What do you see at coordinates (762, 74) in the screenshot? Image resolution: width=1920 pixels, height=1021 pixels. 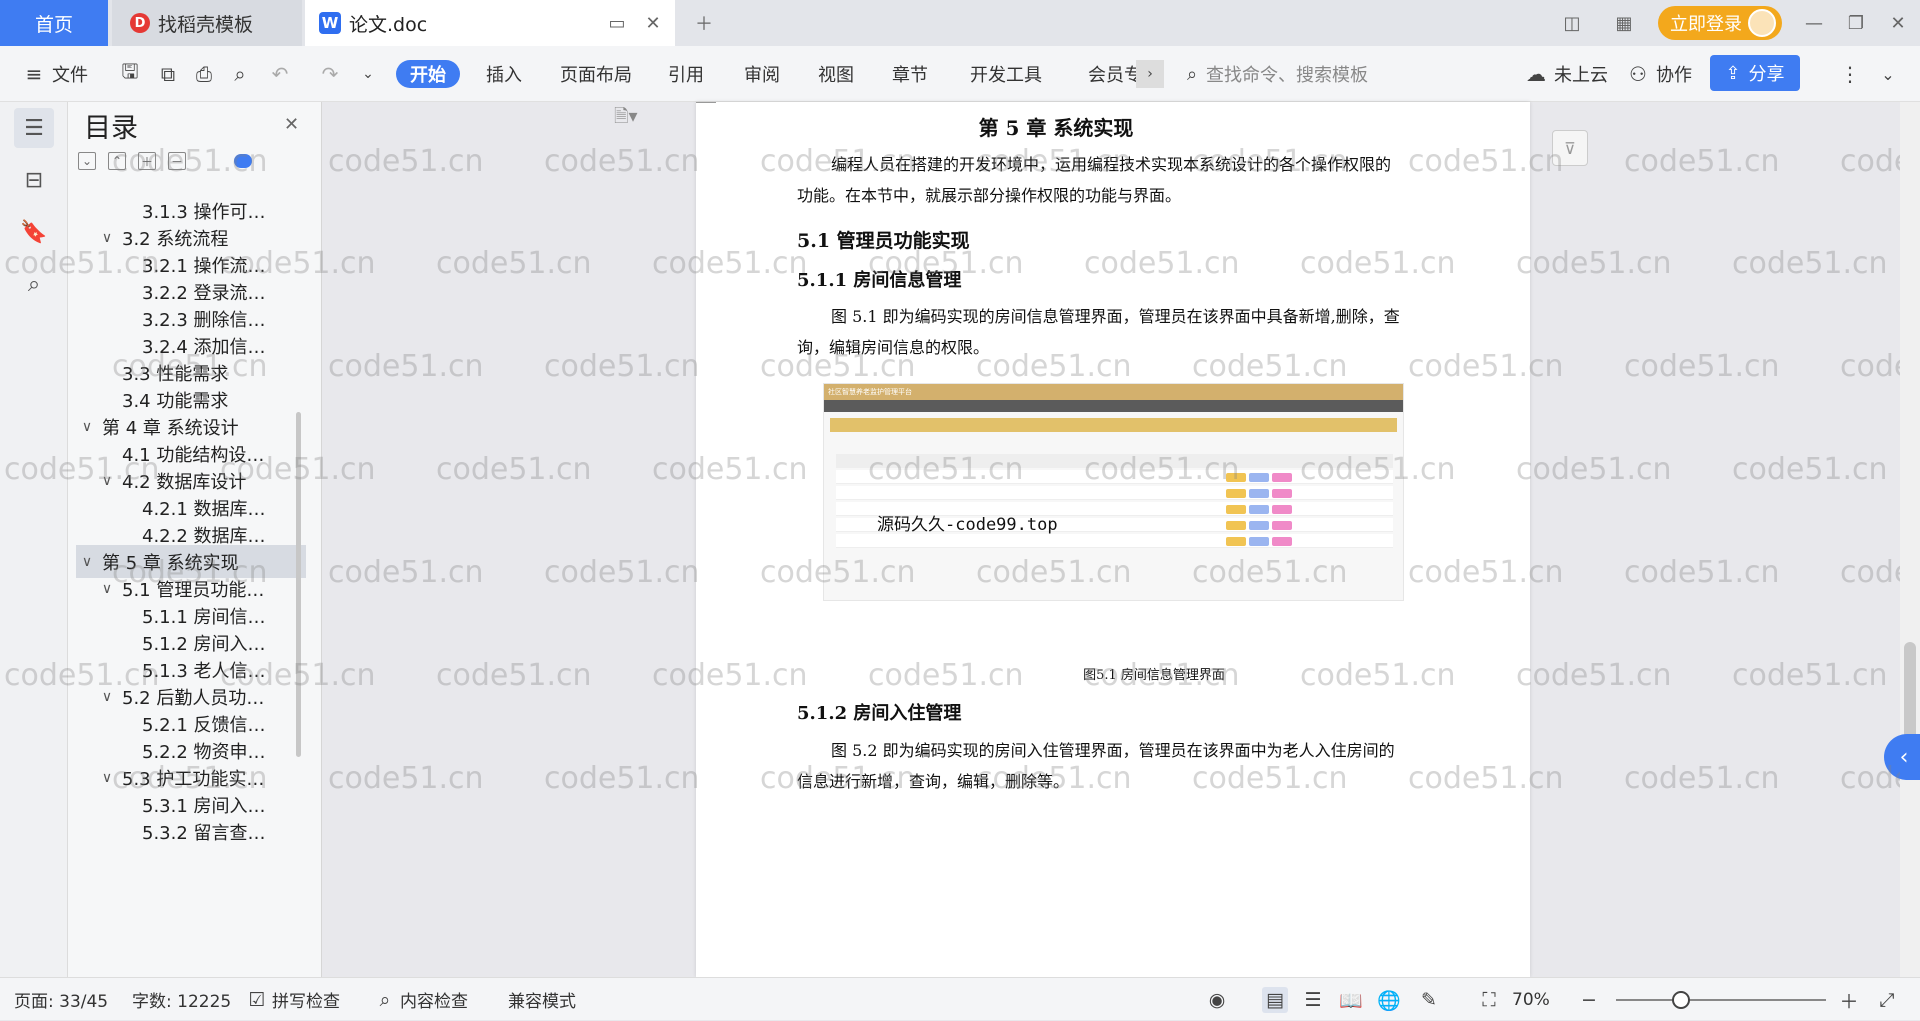 I see `menu-review: 审阅` at bounding box center [762, 74].